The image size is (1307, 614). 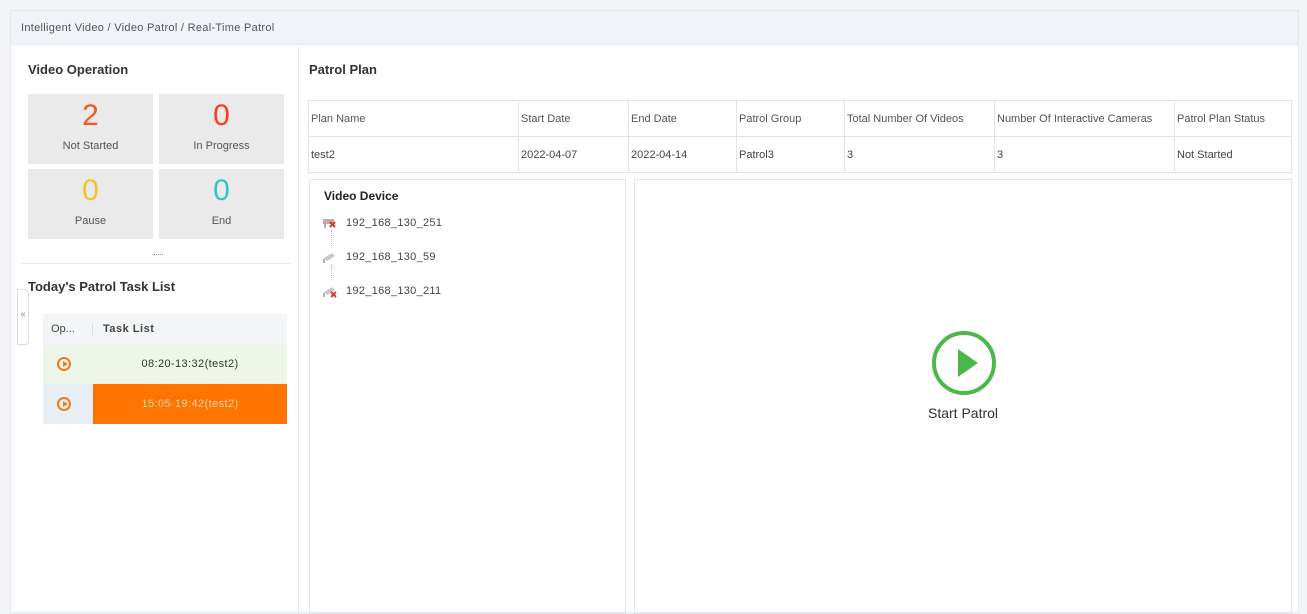 I want to click on camera-alert-icon, so click(x=330, y=291).